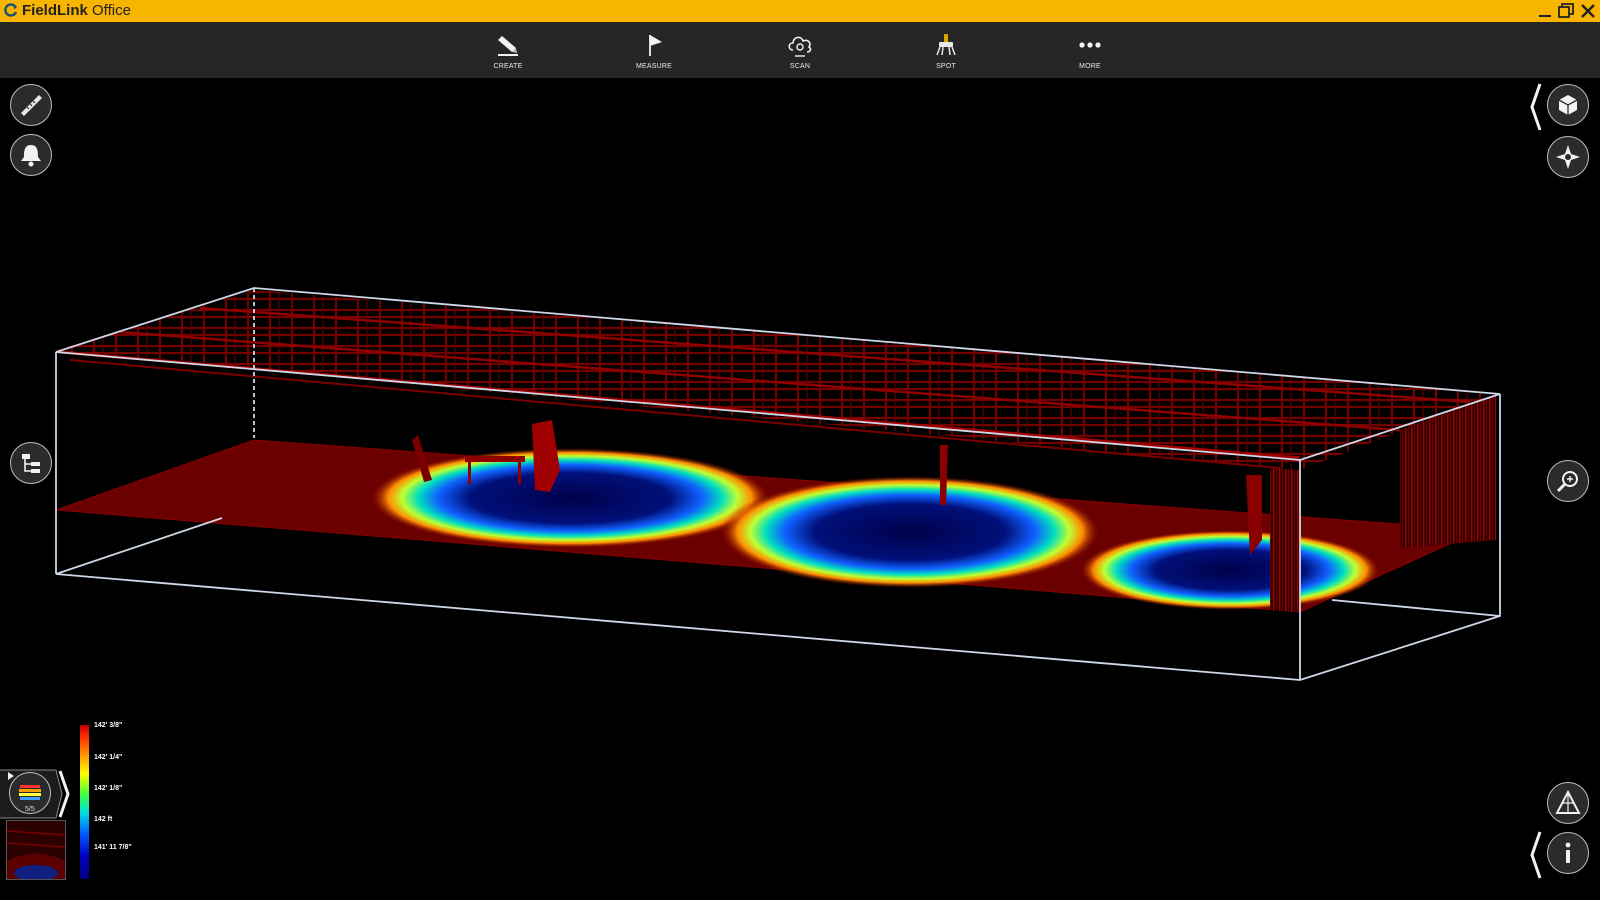  I want to click on zoom-button, so click(1568, 481).